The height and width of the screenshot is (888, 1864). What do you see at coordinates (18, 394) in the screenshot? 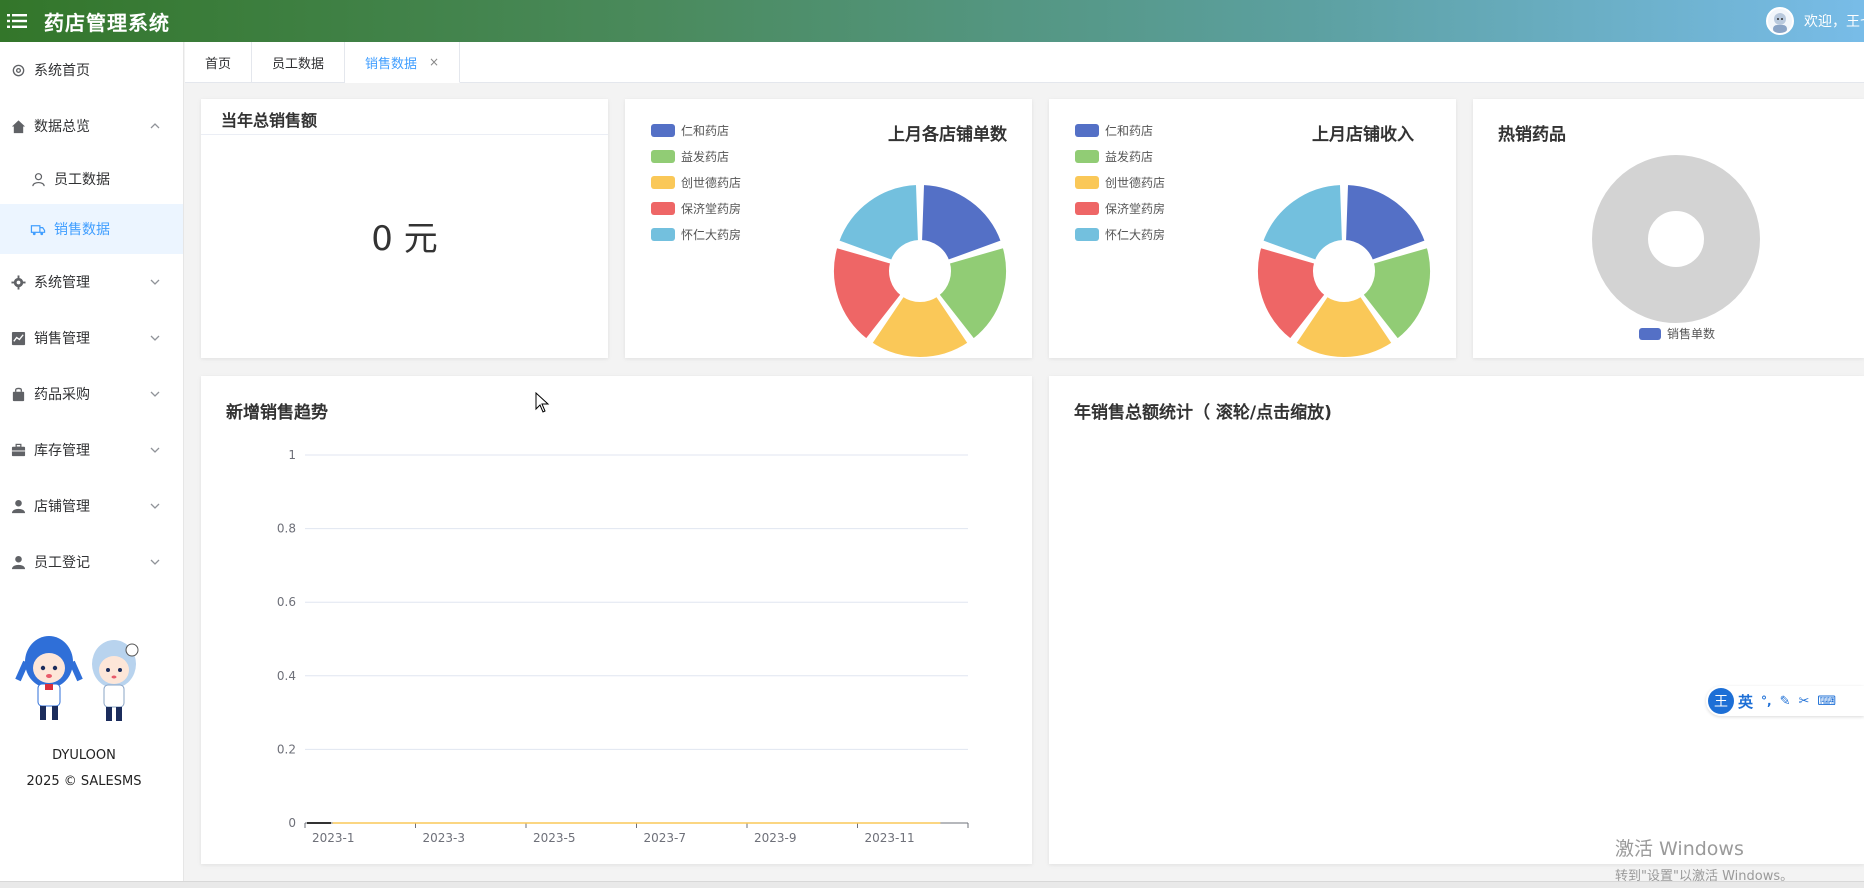
I see `bag-icon` at bounding box center [18, 394].